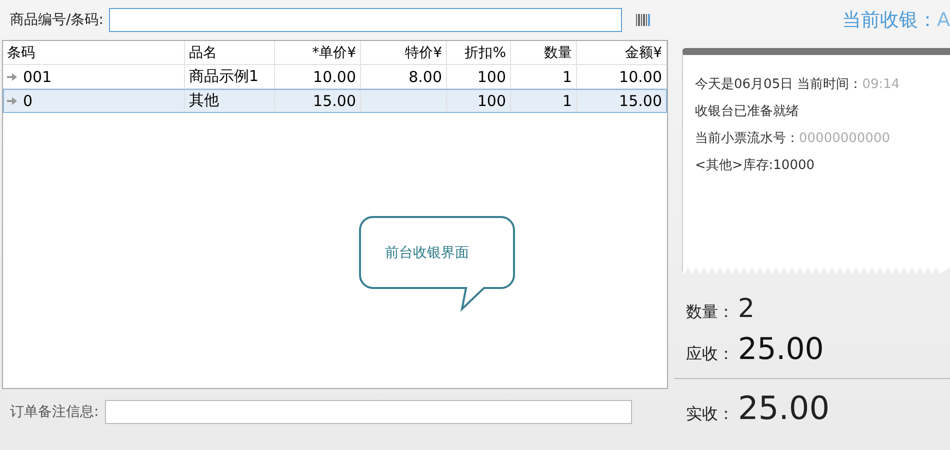 This screenshot has height=450, width=950. What do you see at coordinates (365, 20) in the screenshot?
I see `barcode-input-field` at bounding box center [365, 20].